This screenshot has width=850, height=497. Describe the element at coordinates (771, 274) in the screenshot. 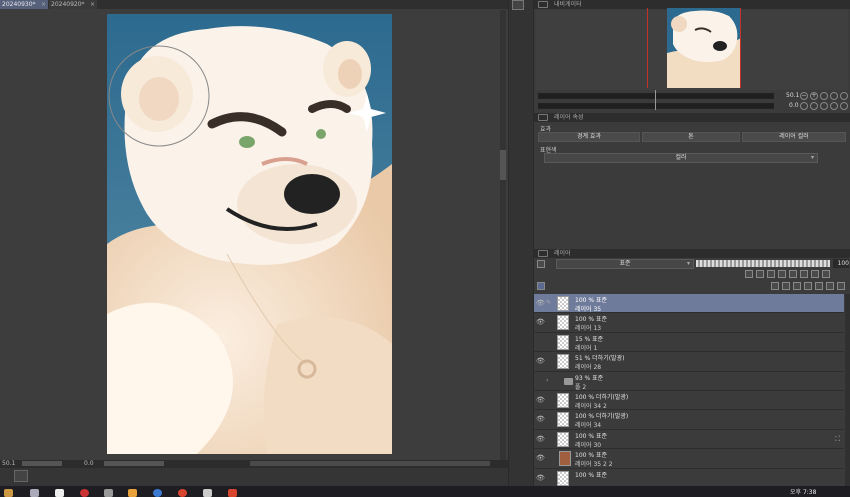

I see `draft-icon` at that location.